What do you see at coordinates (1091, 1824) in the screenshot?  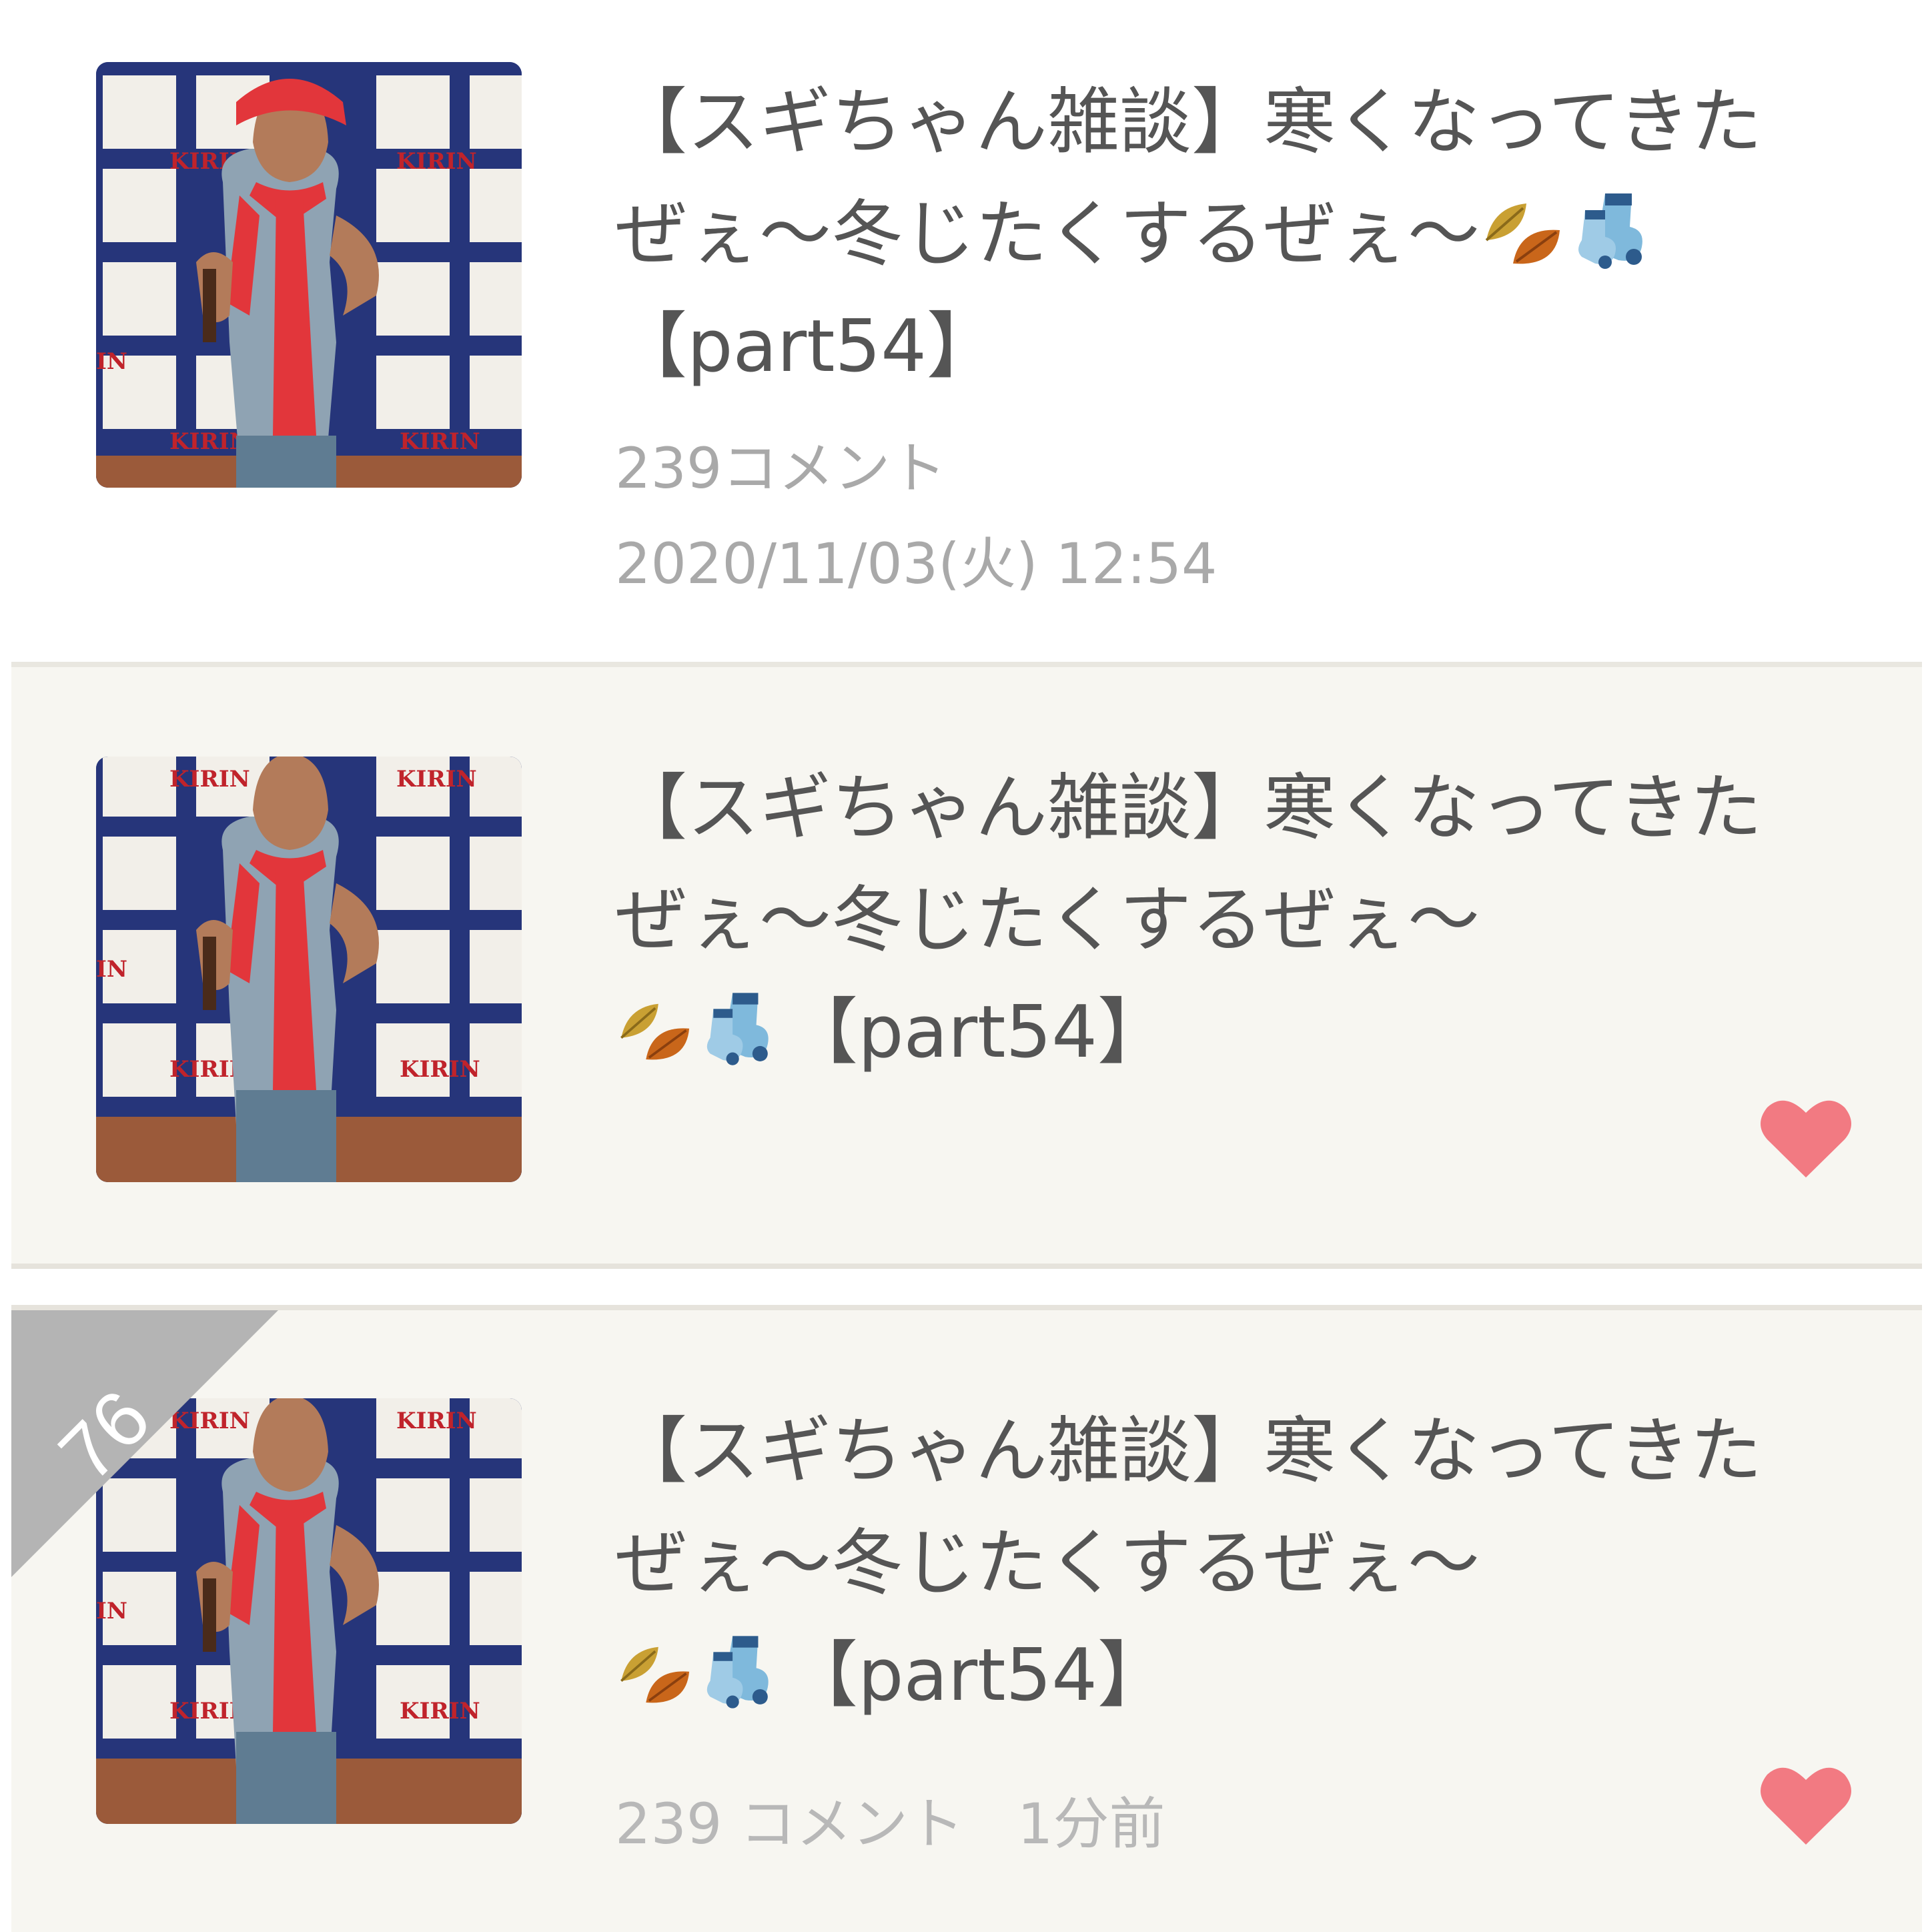 I see `time-ago: 1分前` at bounding box center [1091, 1824].